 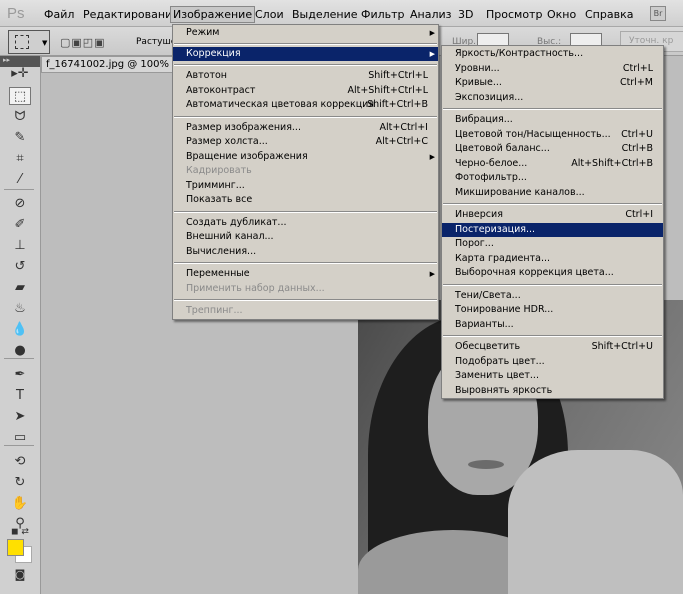 What do you see at coordinates (111, 64) in the screenshot?
I see `document-tab: f_16741002.jpg @ 100% (G` at bounding box center [111, 64].